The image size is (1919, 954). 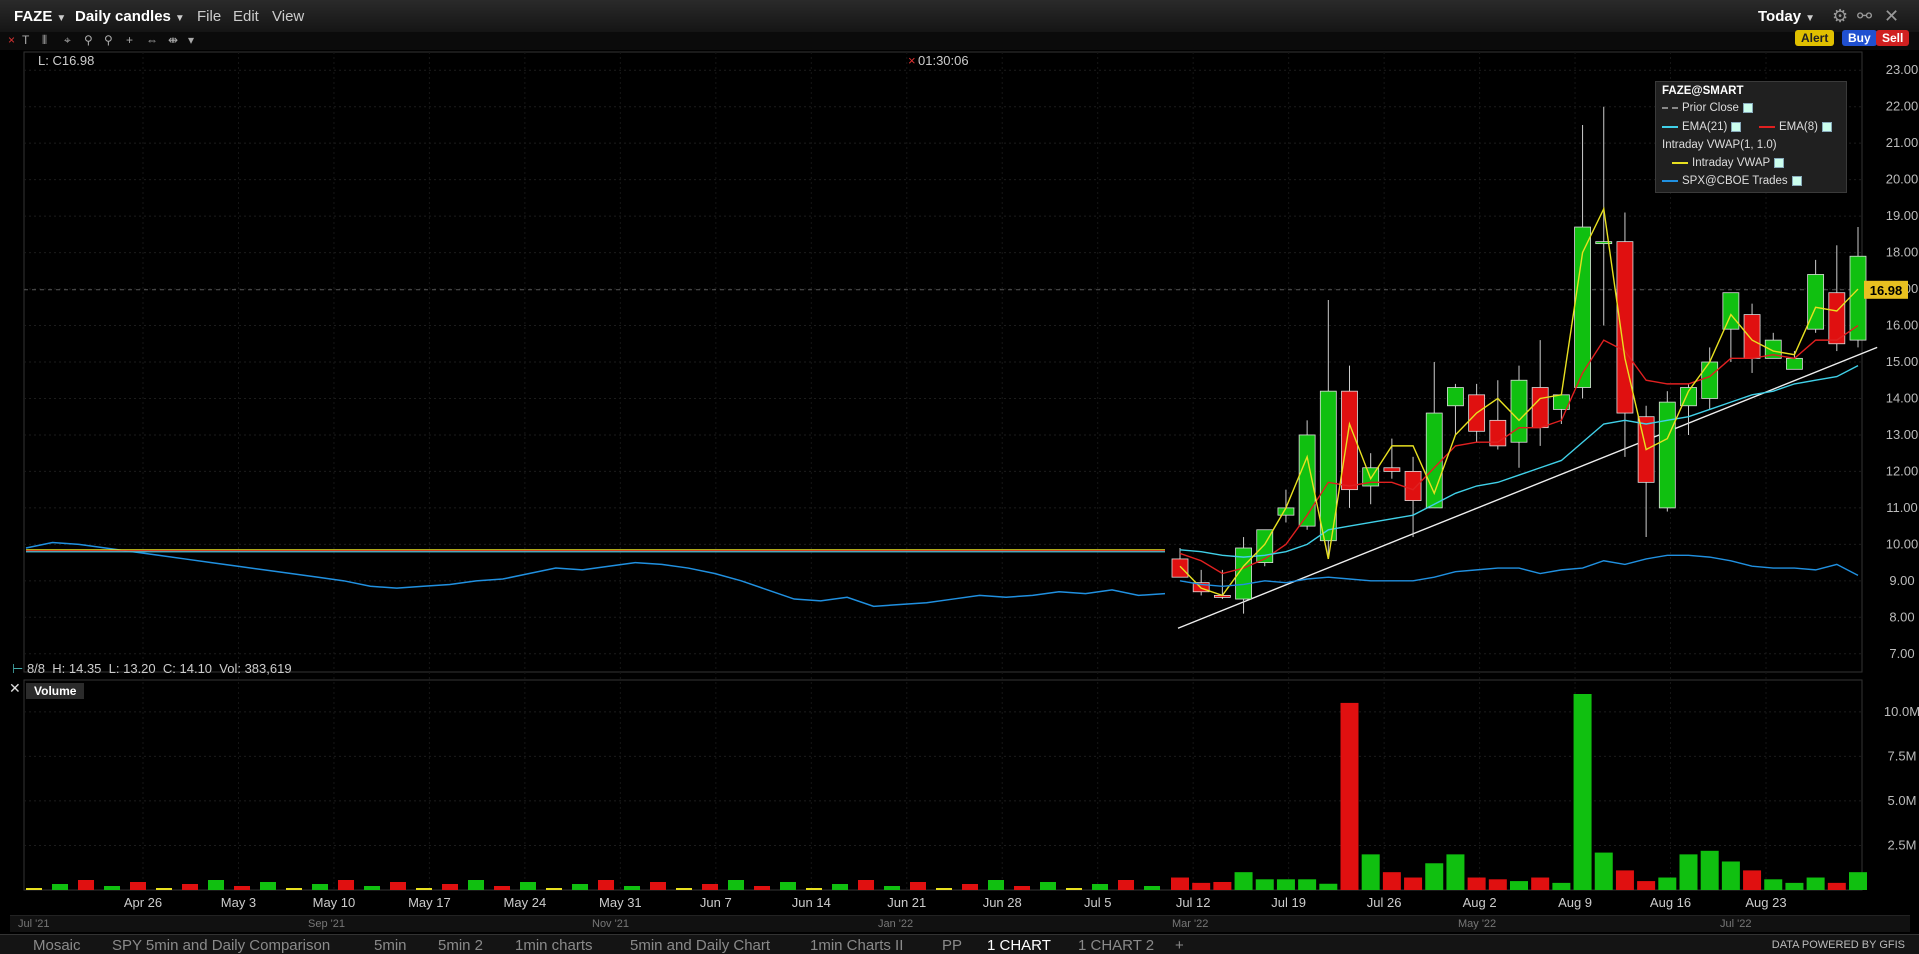 What do you see at coordinates (1902, 543) in the screenshot?
I see `y-tick-label: 10.00` at bounding box center [1902, 543].